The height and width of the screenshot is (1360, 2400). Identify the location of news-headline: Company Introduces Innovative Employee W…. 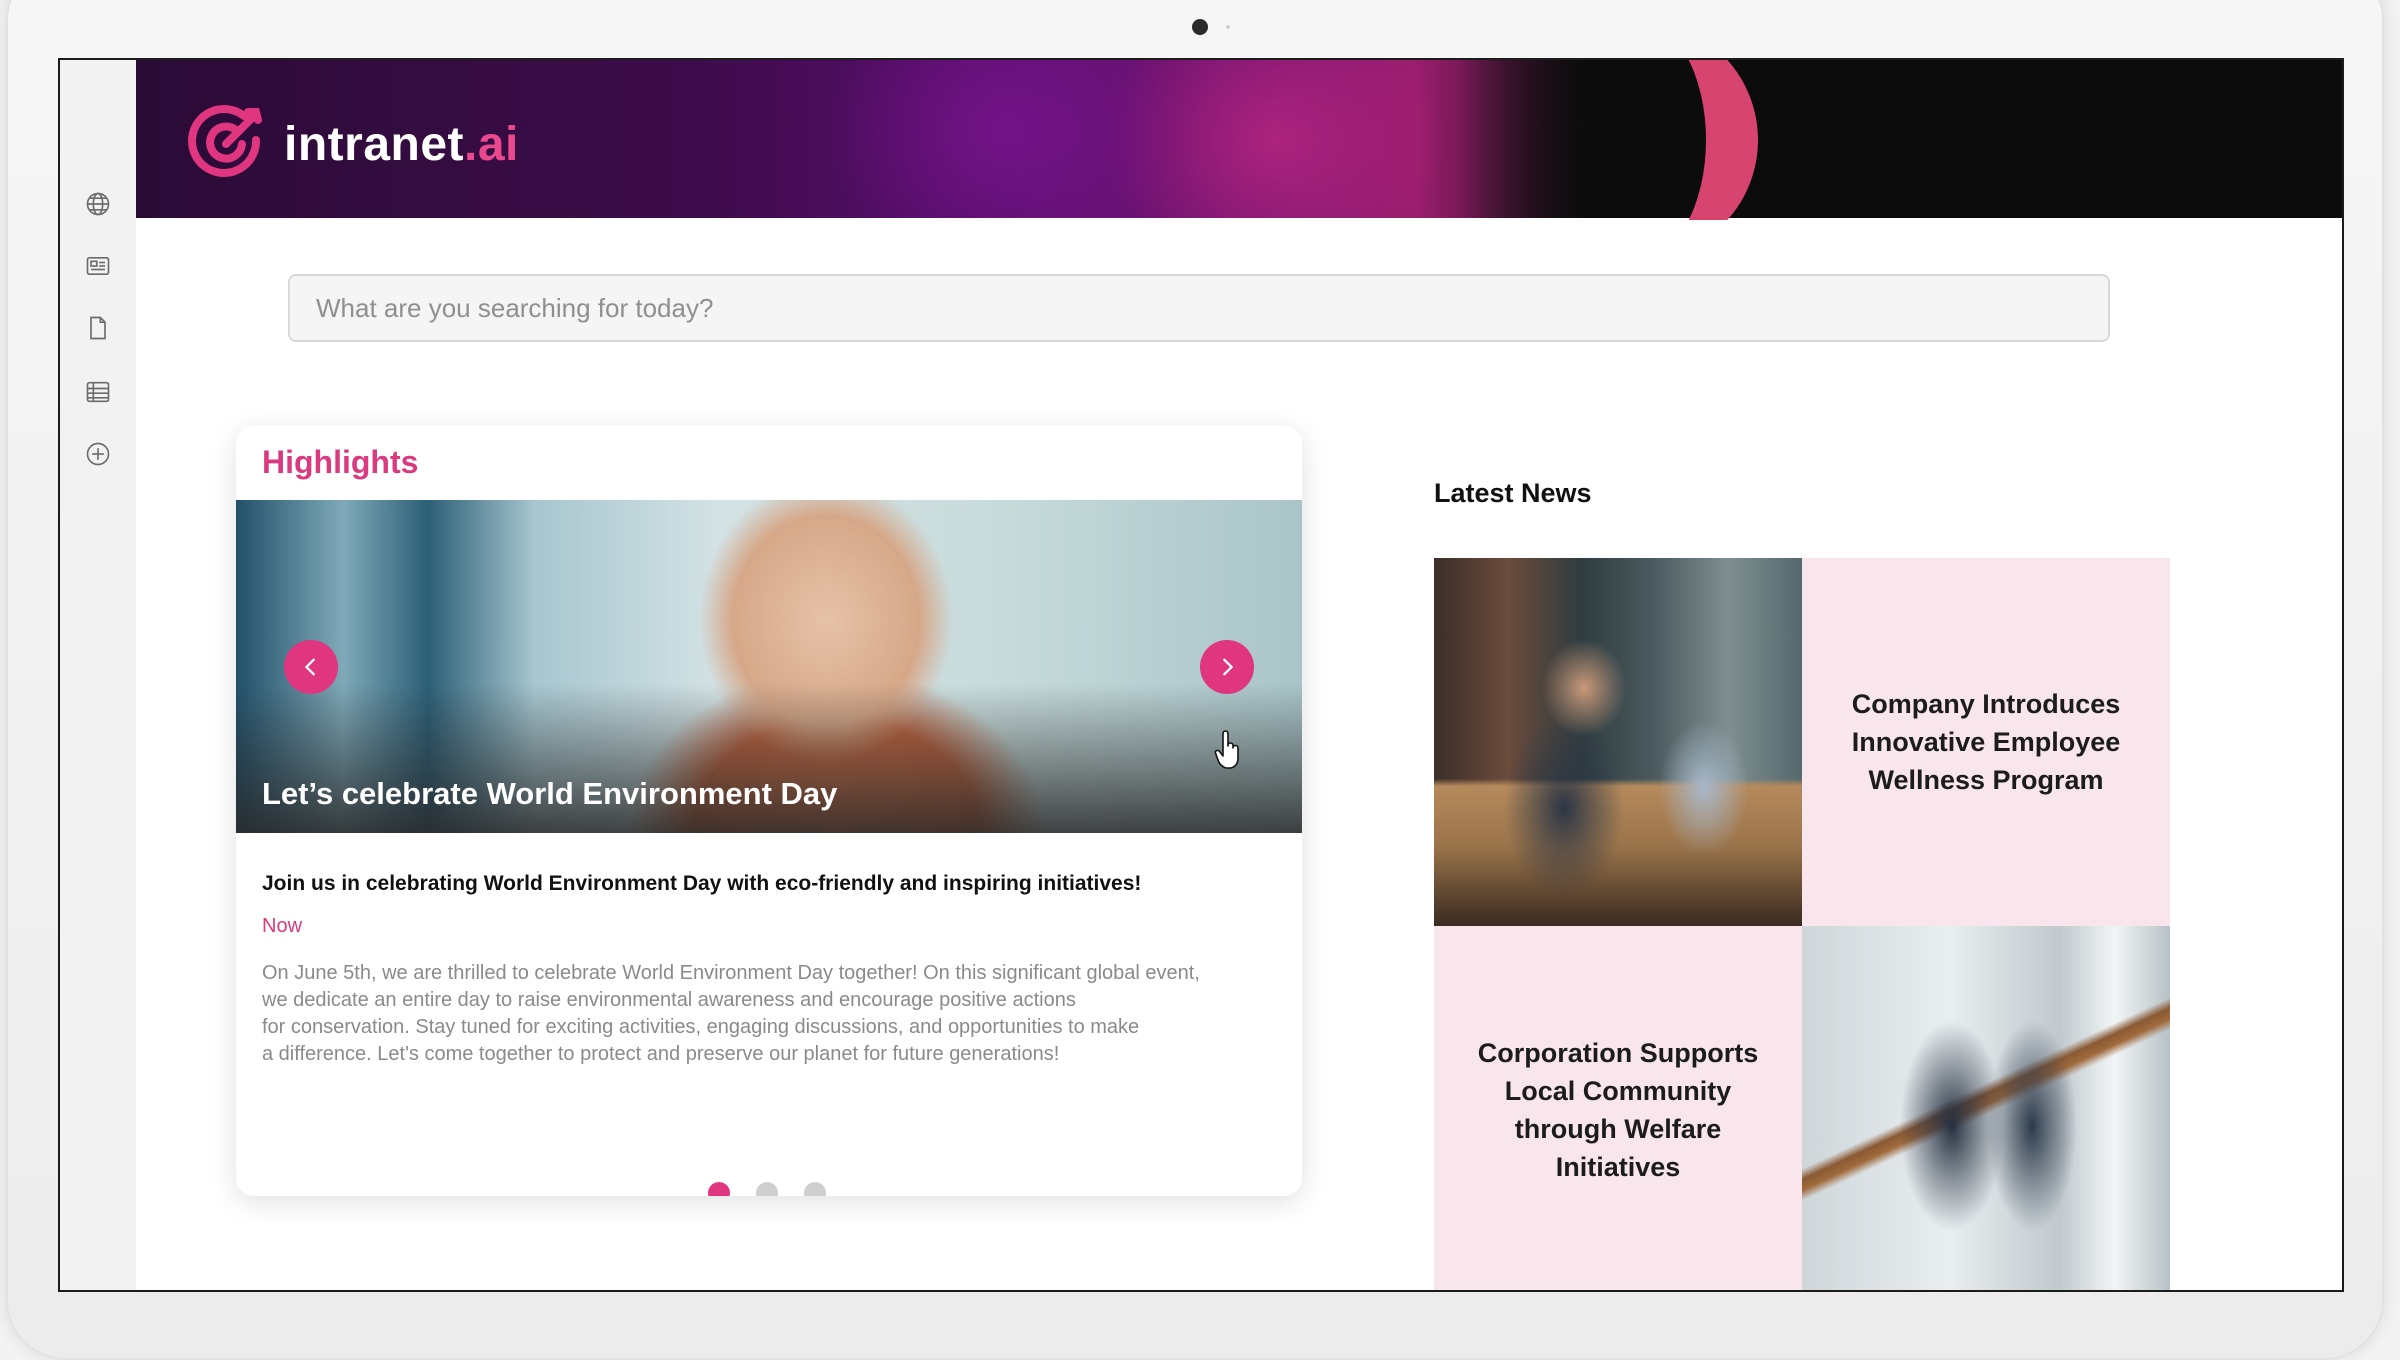
(1986, 742).